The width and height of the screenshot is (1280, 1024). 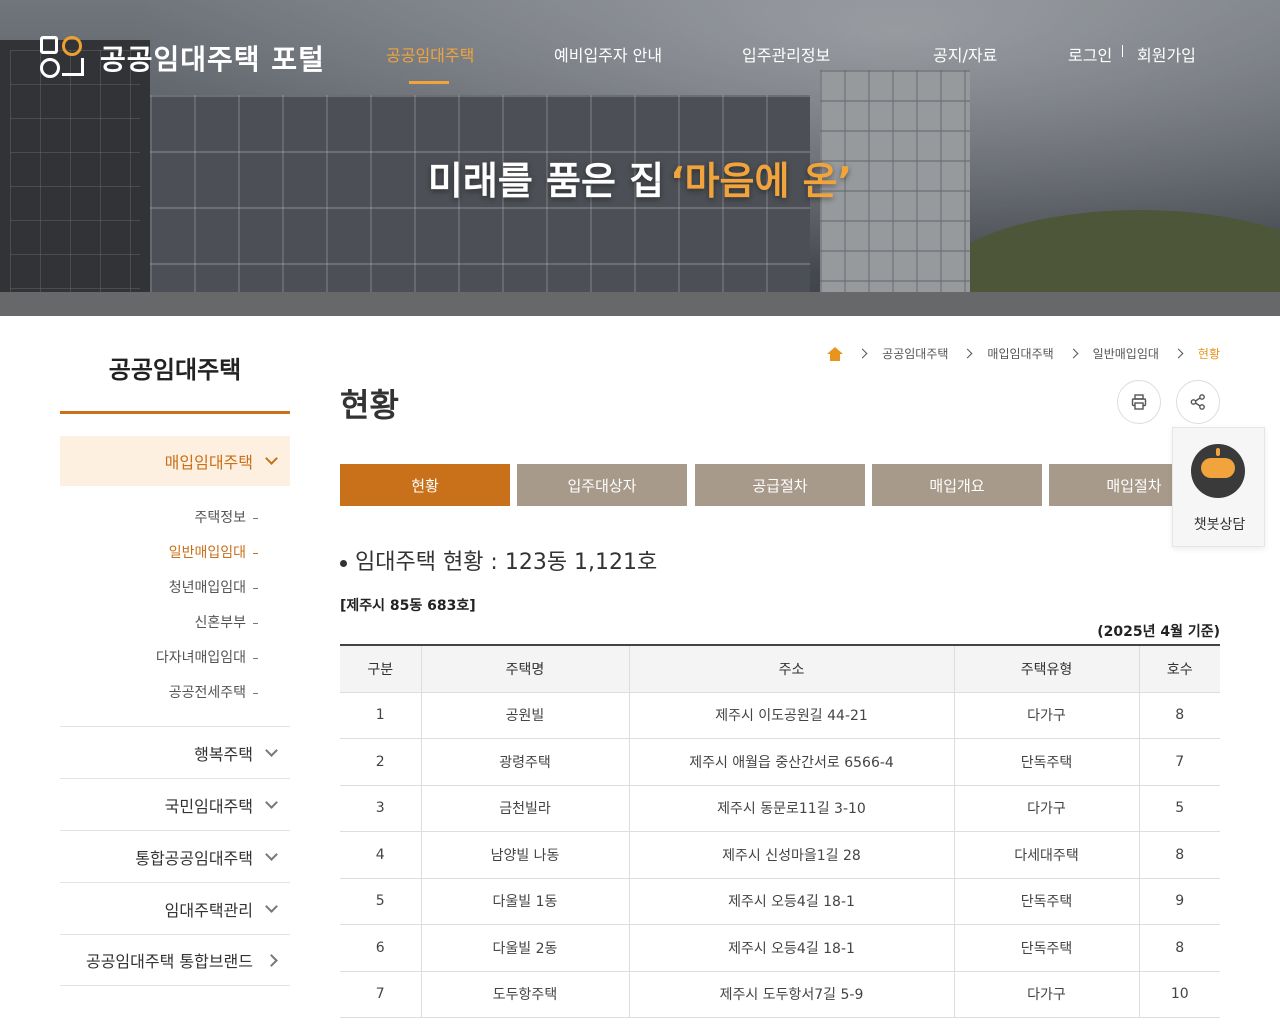 I want to click on cell-units: 9, so click(x=1179, y=901).